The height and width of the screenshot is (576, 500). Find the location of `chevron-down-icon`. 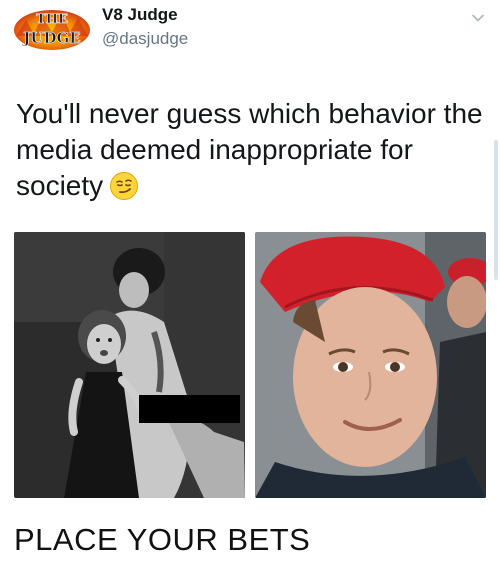

chevron-down-icon is located at coordinates (478, 18).